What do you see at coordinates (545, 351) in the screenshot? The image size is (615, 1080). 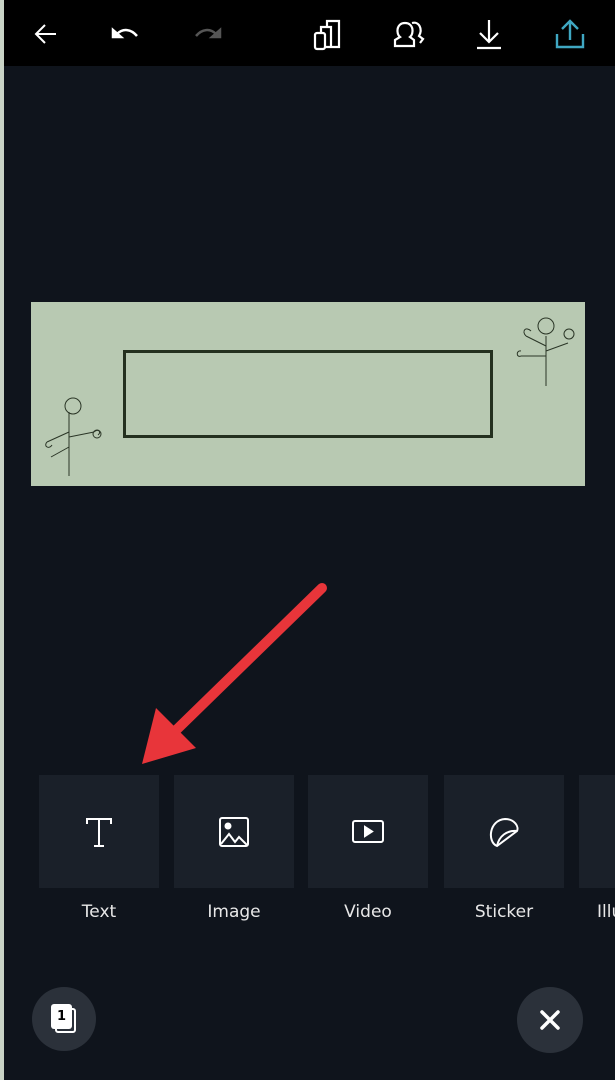 I see `flower-illustration-top-right` at bounding box center [545, 351].